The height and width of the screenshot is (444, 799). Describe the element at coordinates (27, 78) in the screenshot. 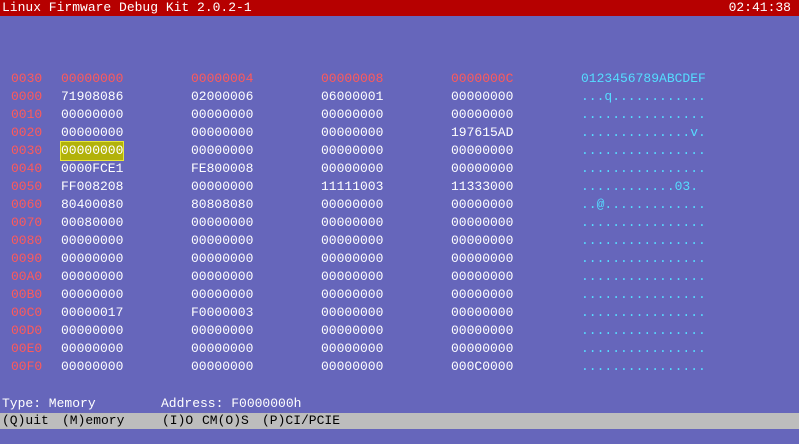

I see `header-offset: 0030` at that location.